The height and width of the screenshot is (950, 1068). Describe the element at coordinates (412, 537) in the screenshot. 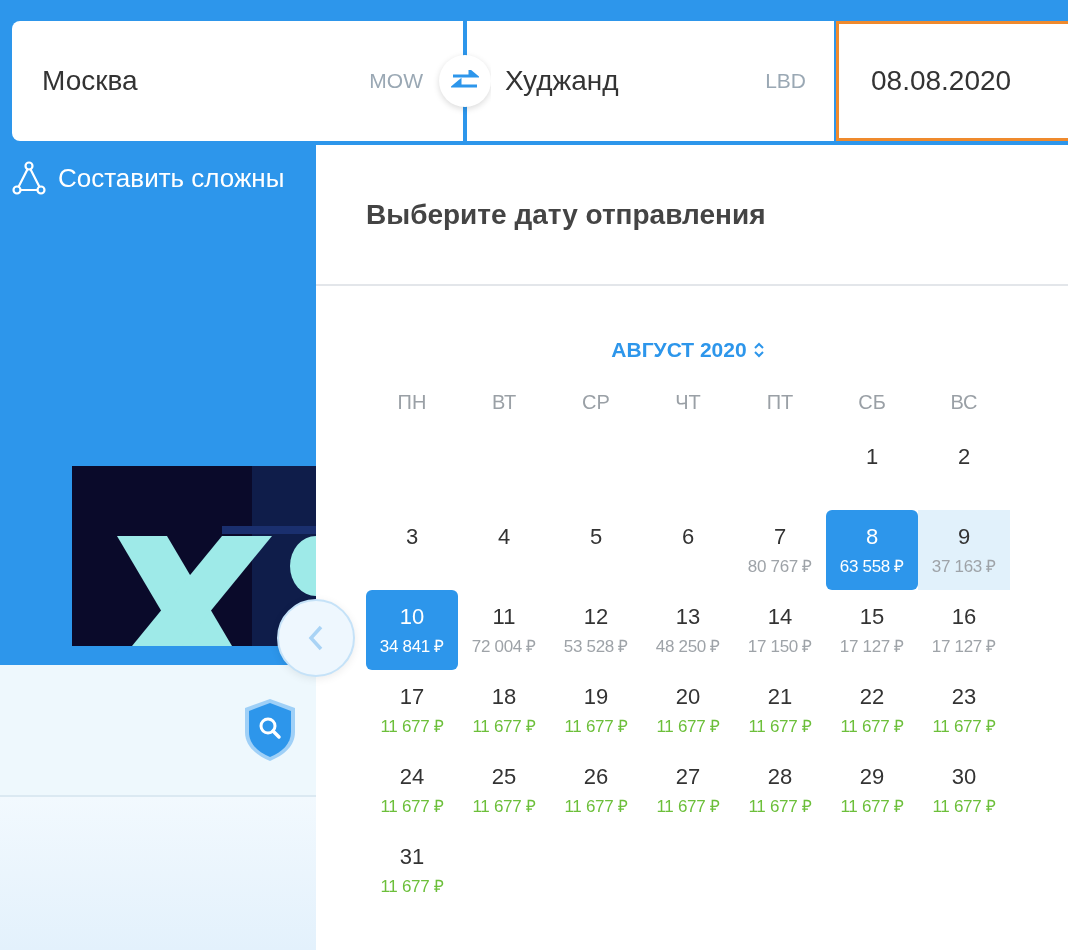

I see `day-number: 3` at that location.